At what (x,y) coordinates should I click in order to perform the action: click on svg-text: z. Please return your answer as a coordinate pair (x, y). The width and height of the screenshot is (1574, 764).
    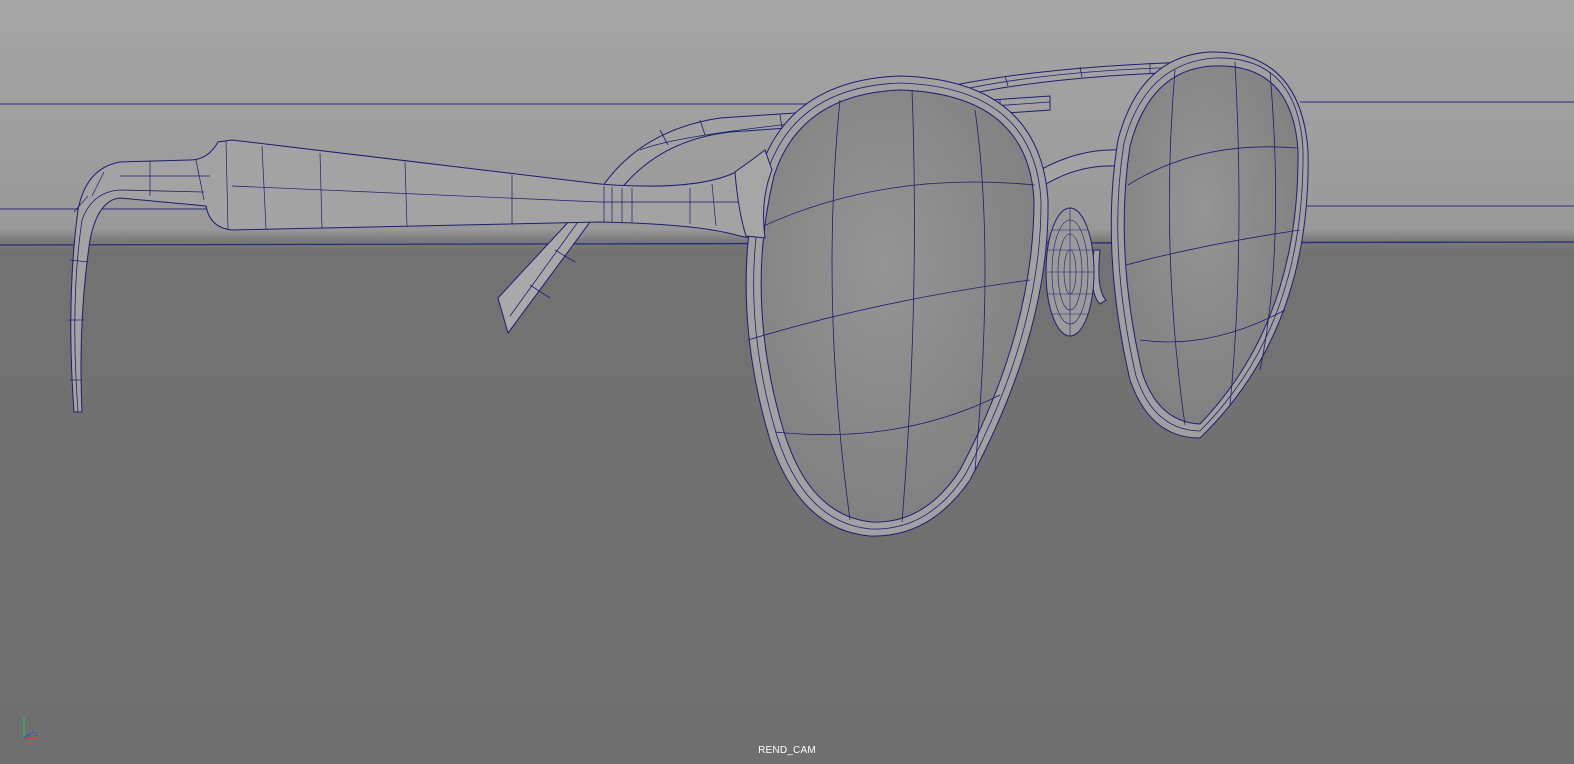
    Looking at the image, I should click on (36, 735).